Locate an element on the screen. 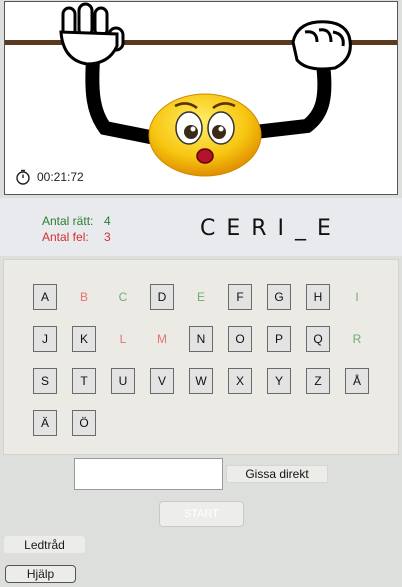 Image resolution: width=402 pixels, height=587 pixels. score-panel: Antal rätt: 4 Antal fel: 3 CERI_E is located at coordinates (201, 227).